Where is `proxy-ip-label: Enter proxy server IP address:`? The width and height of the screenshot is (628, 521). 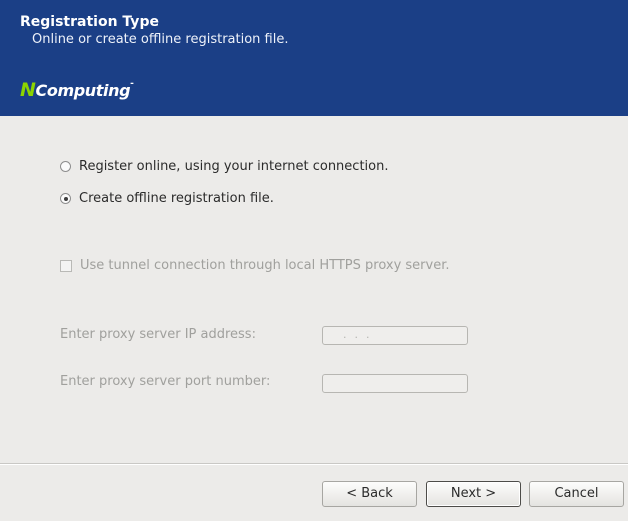 proxy-ip-label: Enter proxy server IP address: is located at coordinates (158, 334).